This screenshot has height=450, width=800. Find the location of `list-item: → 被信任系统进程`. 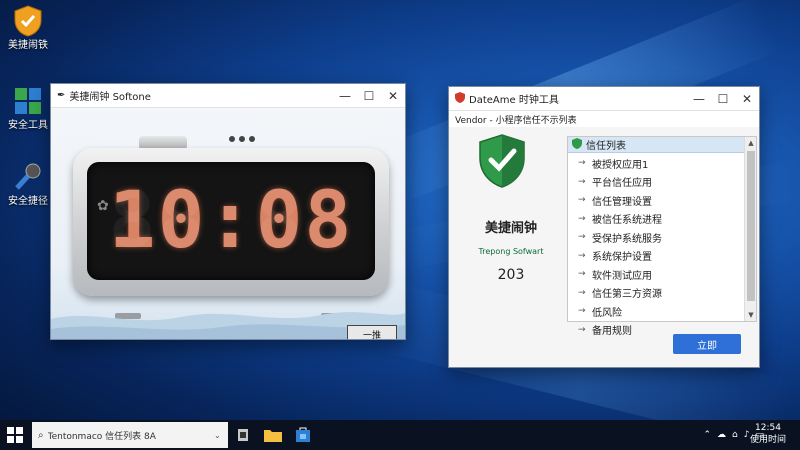

list-item: → 被信任系统进程 is located at coordinates (656, 219).